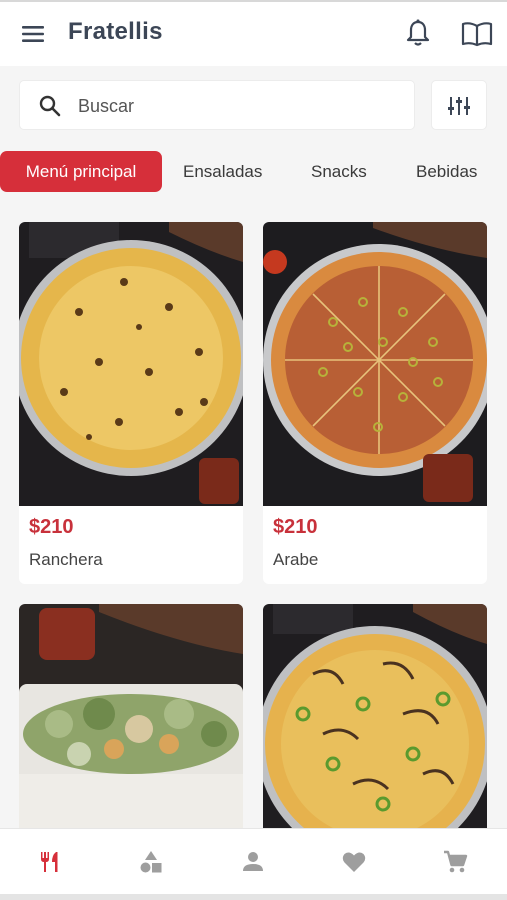 This screenshot has width=507, height=900. Describe the element at coordinates (115, 31) in the screenshot. I see `app-title: Fratellis` at that location.